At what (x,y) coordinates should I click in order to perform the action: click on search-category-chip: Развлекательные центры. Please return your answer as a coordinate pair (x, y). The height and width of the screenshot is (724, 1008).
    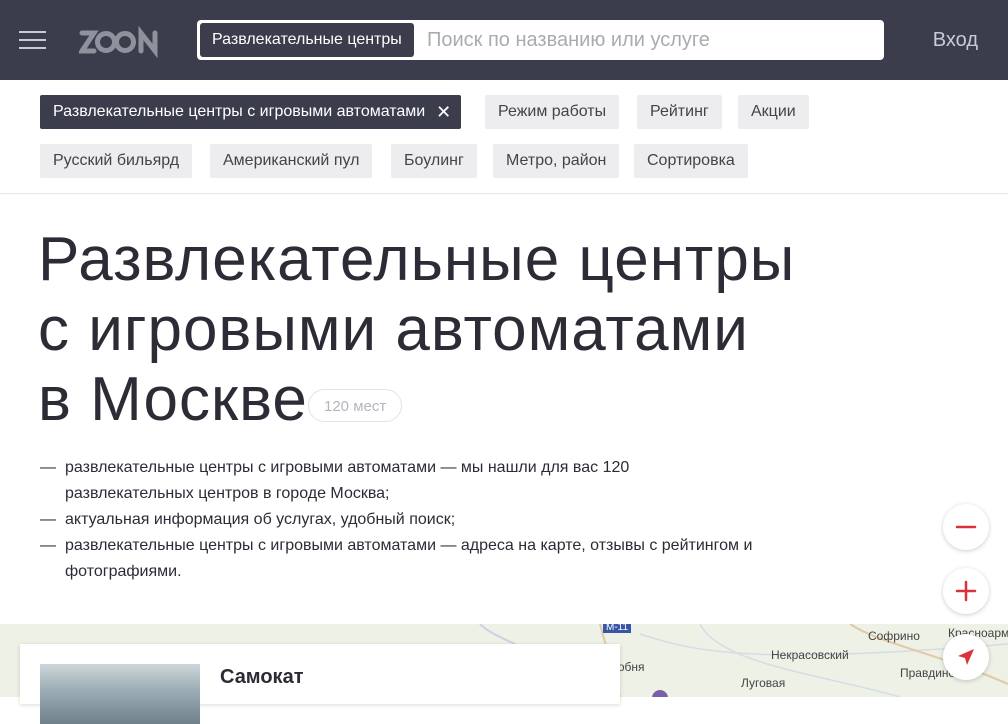
    Looking at the image, I should click on (307, 40).